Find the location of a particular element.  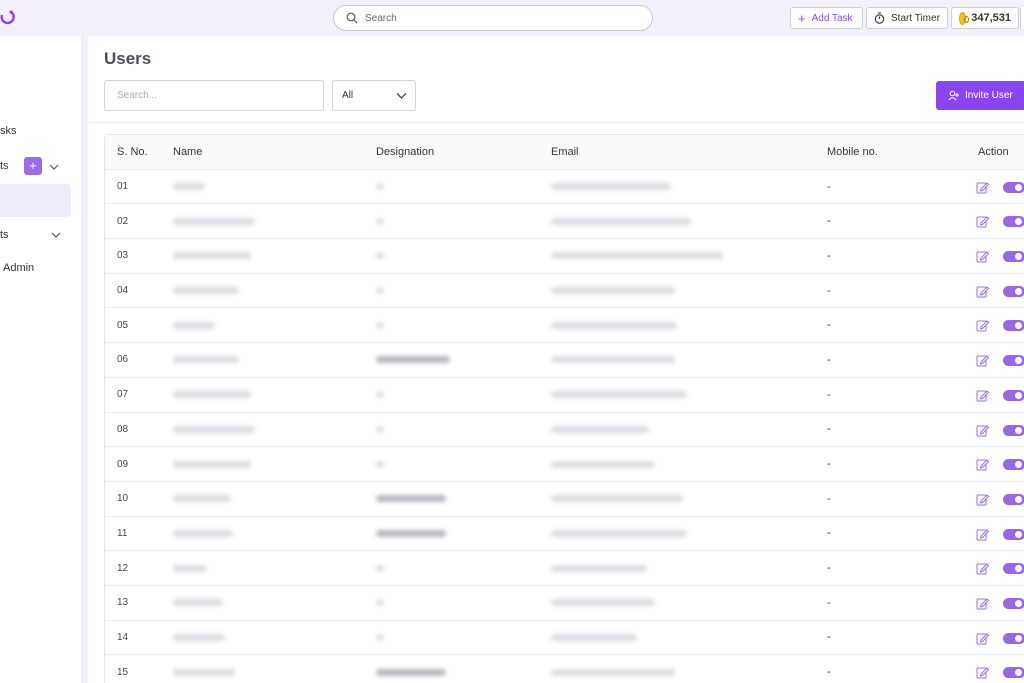

row-sno: 10 is located at coordinates (123, 499).